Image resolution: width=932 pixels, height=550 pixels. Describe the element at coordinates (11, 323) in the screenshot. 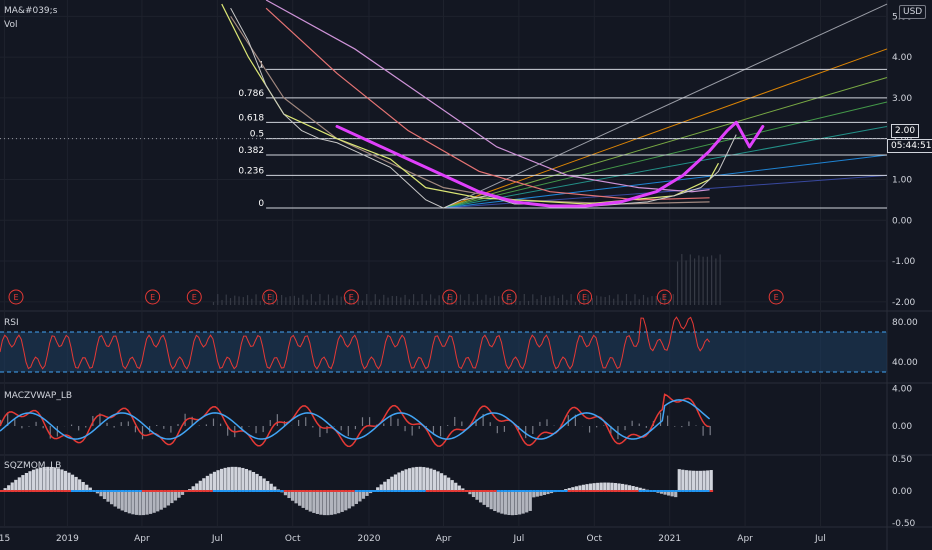

I see `rsi-title: RSI` at that location.